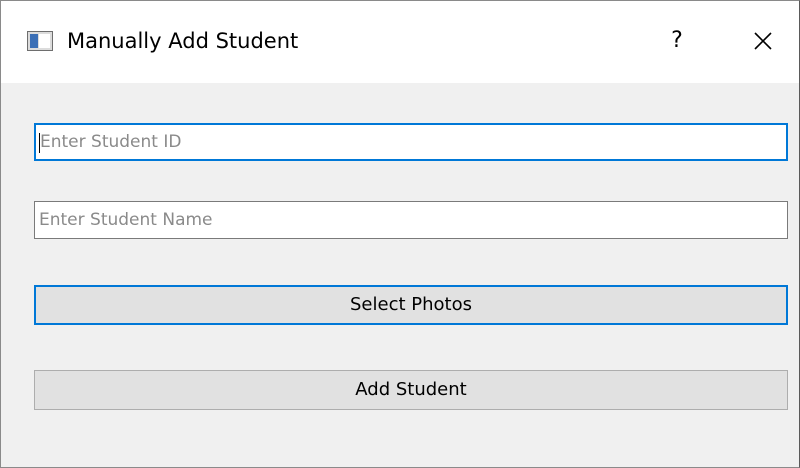 The width and height of the screenshot is (800, 468). Describe the element at coordinates (411, 305) in the screenshot. I see `select-photos-button: Select Photos` at that location.